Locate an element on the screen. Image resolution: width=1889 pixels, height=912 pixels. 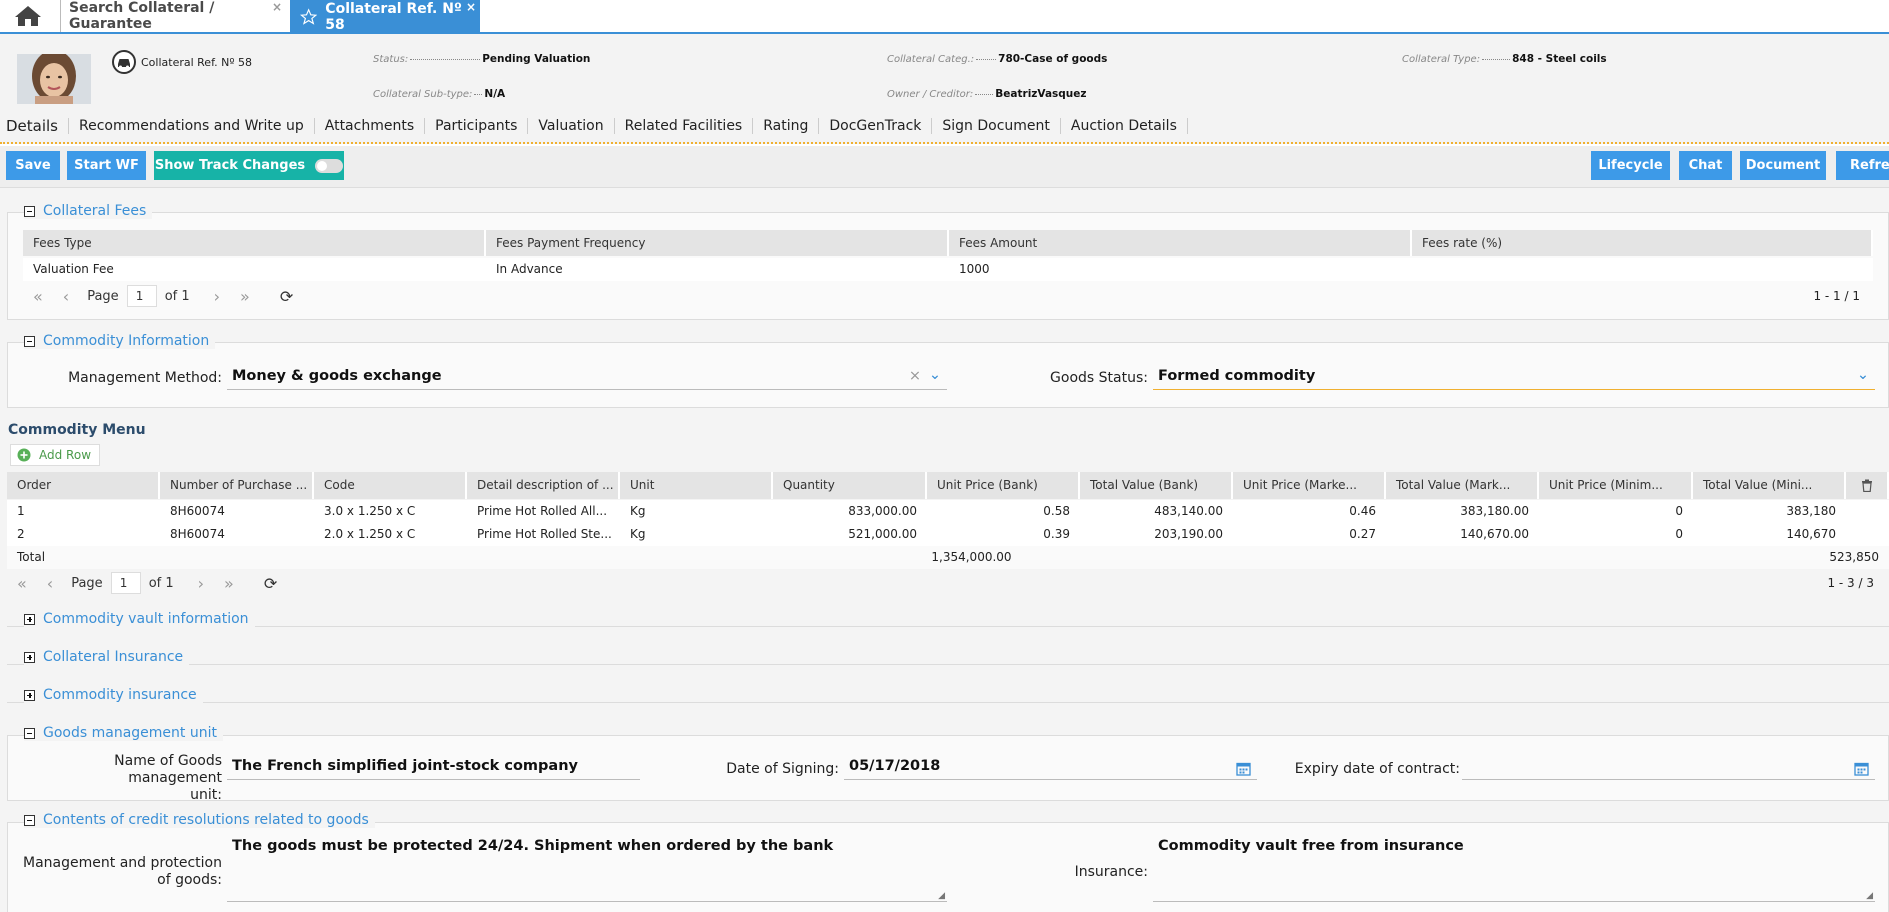
lifecycle-button: Lifecycle is located at coordinates (1630, 165).